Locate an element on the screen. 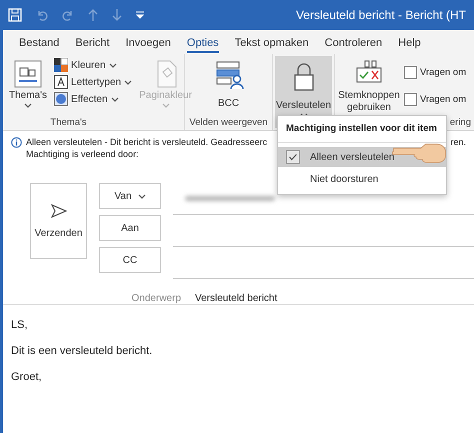 Image resolution: width=474 pixels, height=433 pixels. info-icon is located at coordinates (16, 142).